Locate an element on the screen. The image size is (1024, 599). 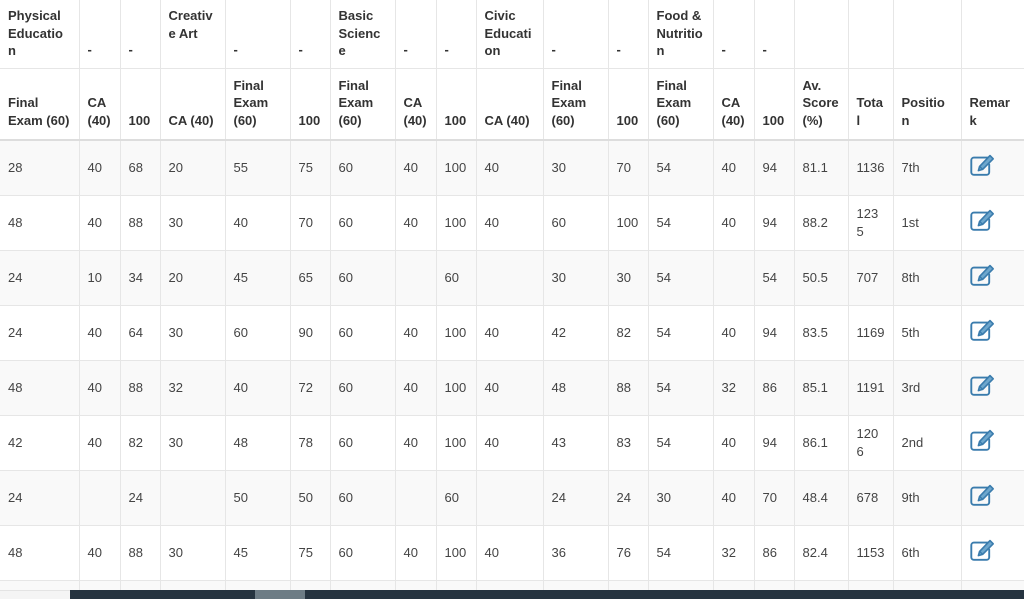
cell-r8-c10: 60 is located at coordinates (575, 585).